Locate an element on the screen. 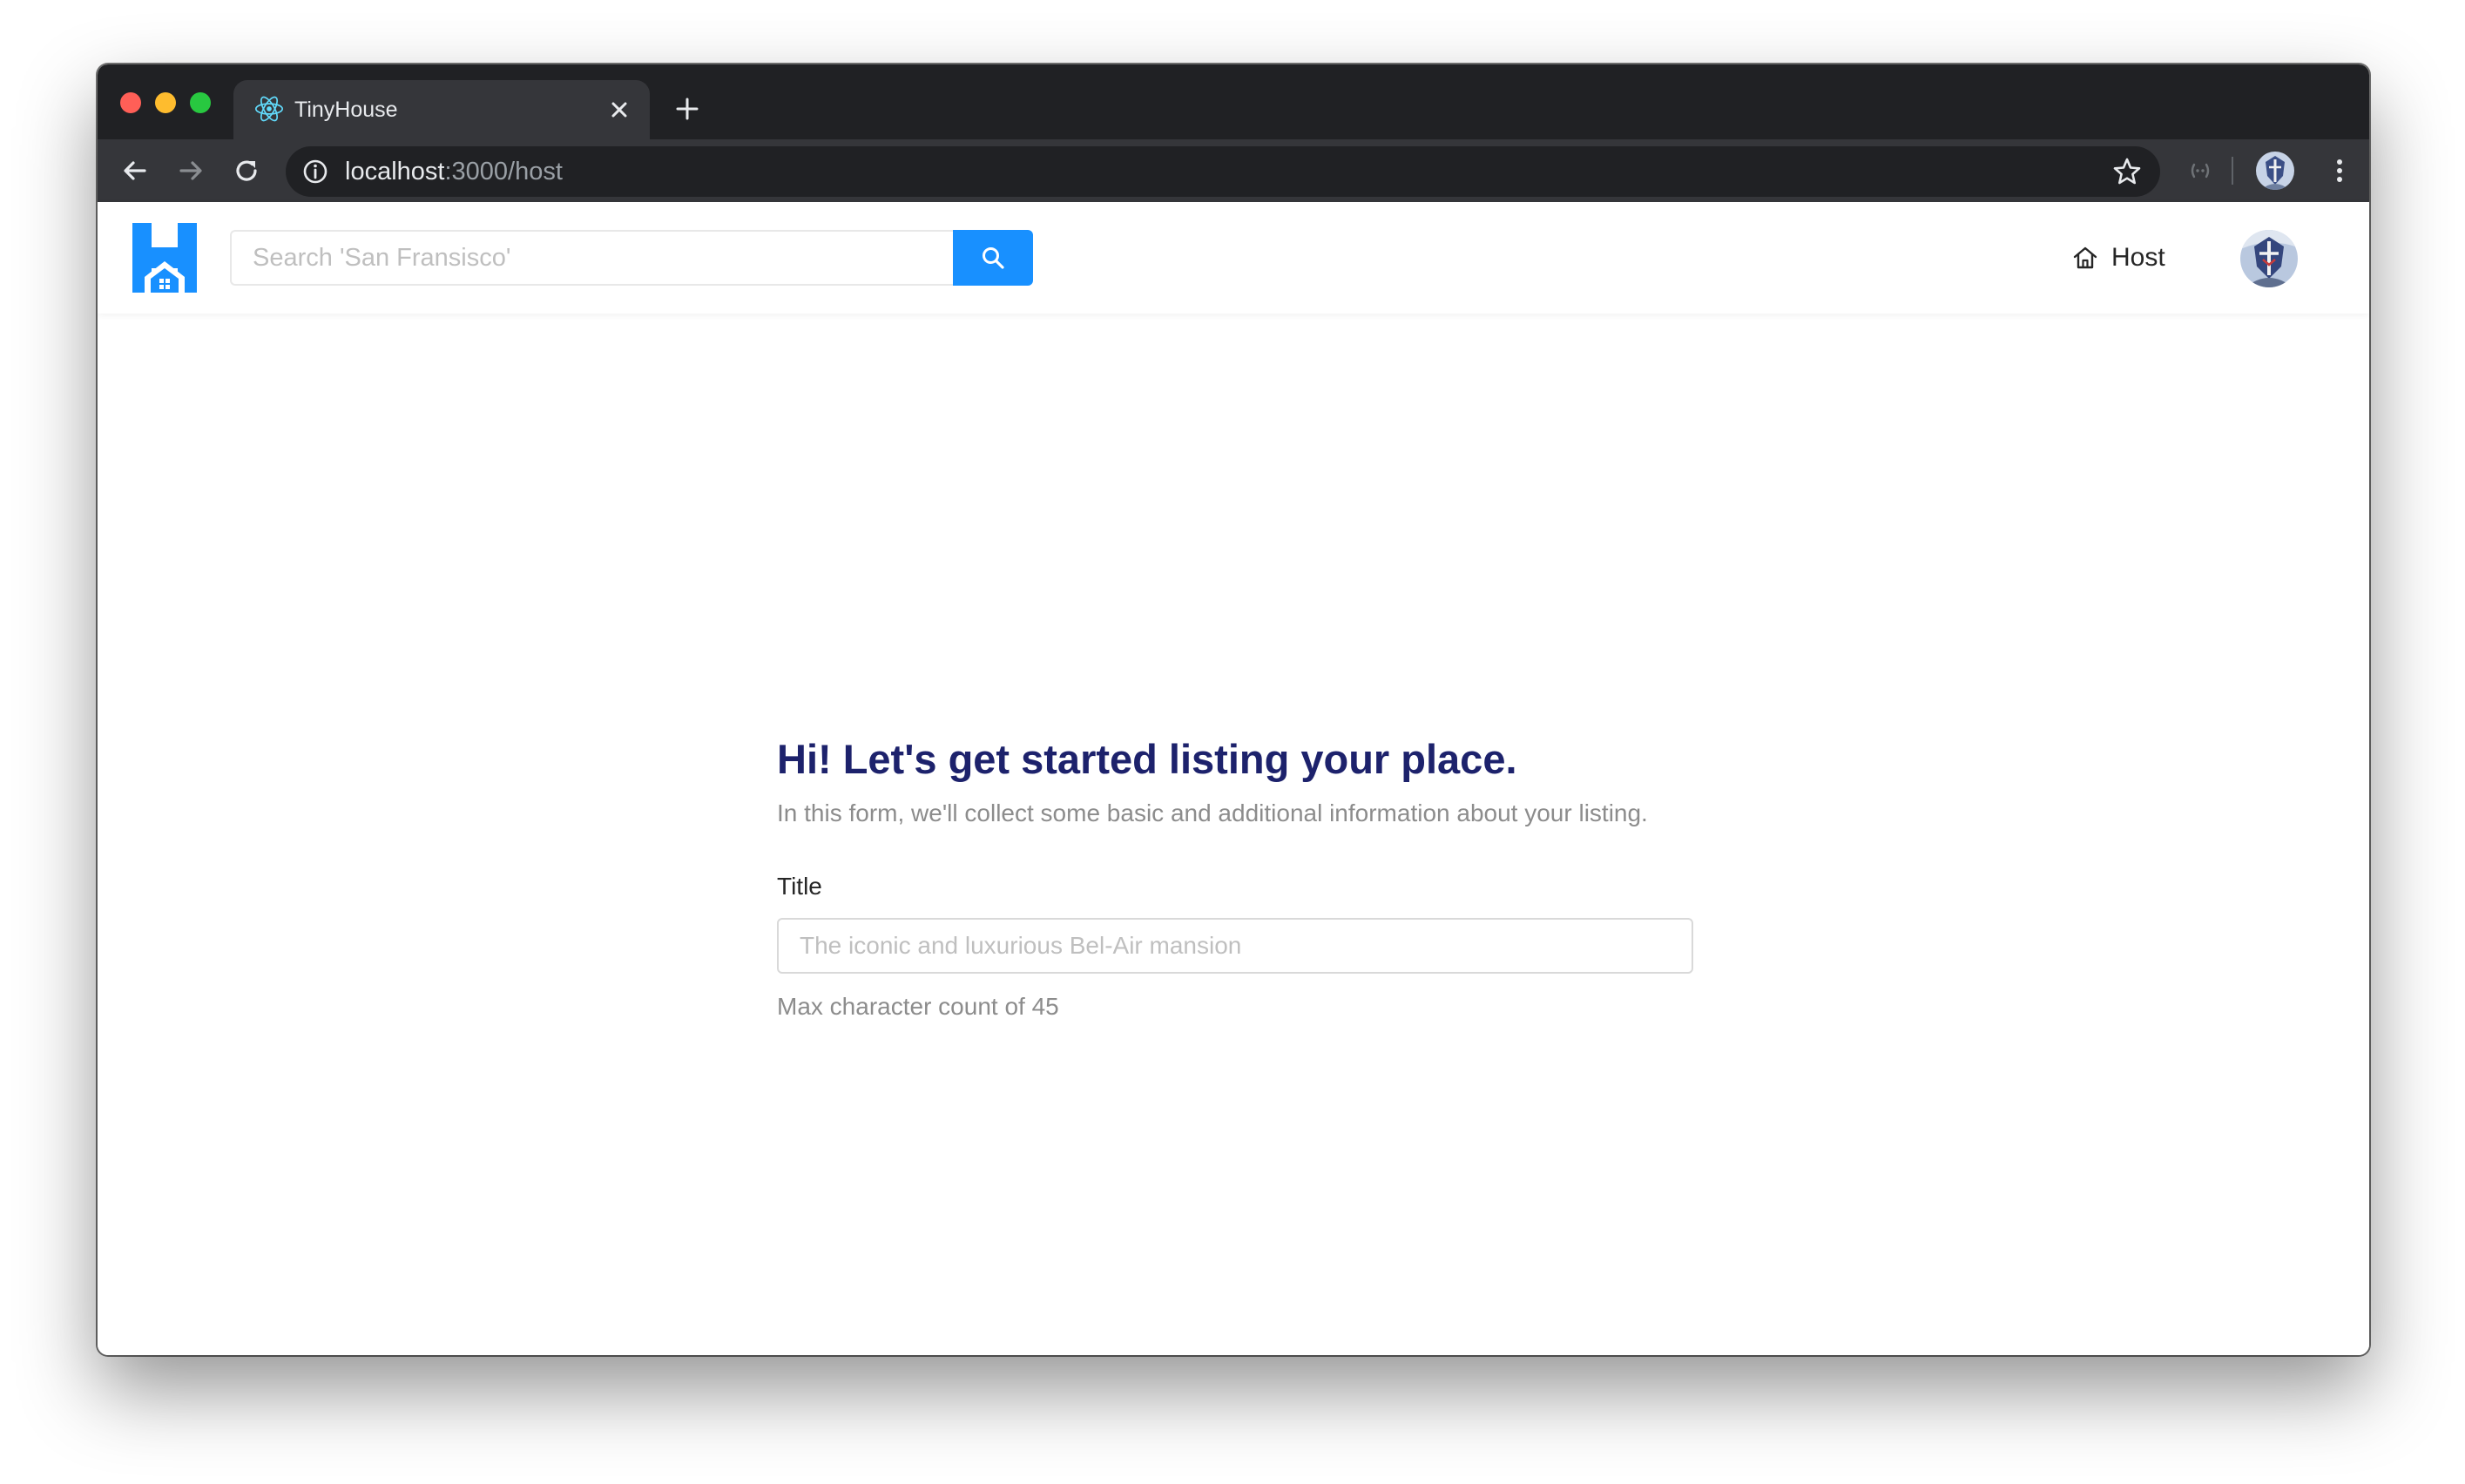 The image size is (2465, 1484). host-nav-link: Host is located at coordinates (2118, 258).